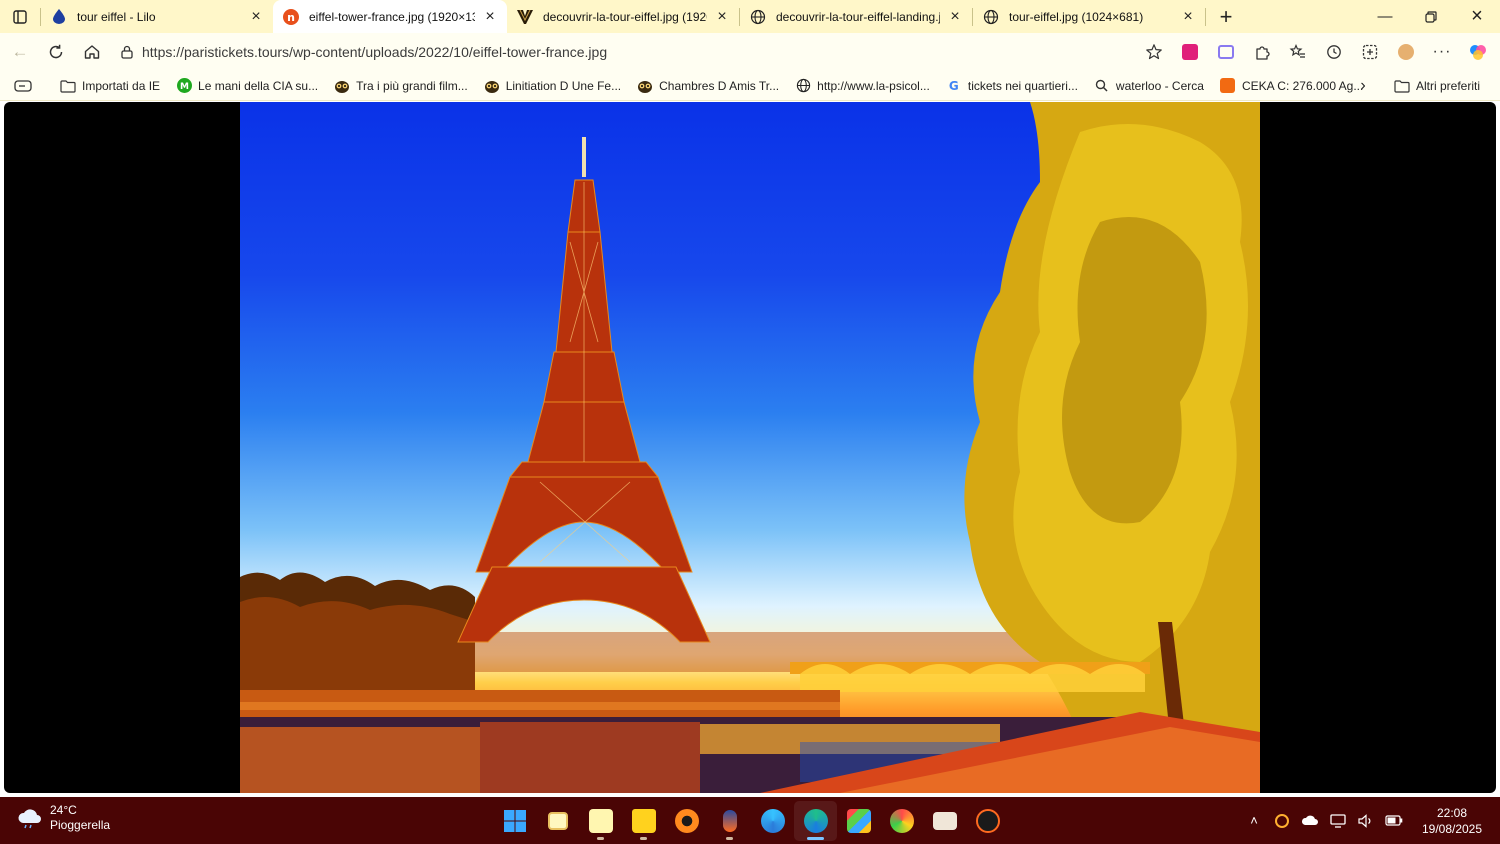 The height and width of the screenshot is (844, 1500). Describe the element at coordinates (643, 821) in the screenshot. I see `file-explorer-button` at that location.